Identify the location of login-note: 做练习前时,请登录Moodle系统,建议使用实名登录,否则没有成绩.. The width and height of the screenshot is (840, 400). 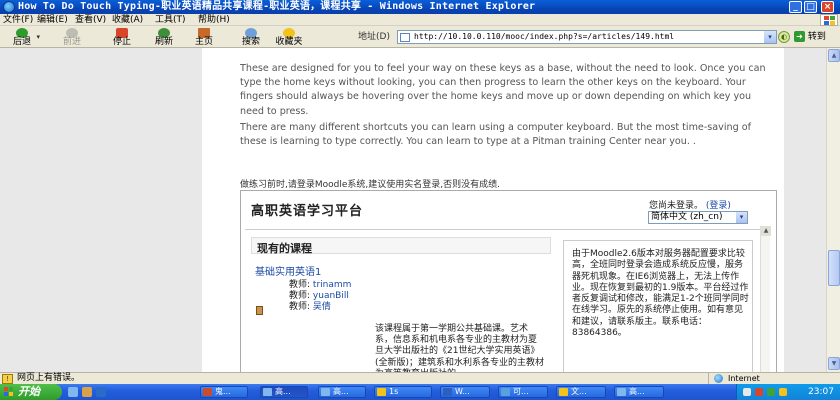
(370, 185).